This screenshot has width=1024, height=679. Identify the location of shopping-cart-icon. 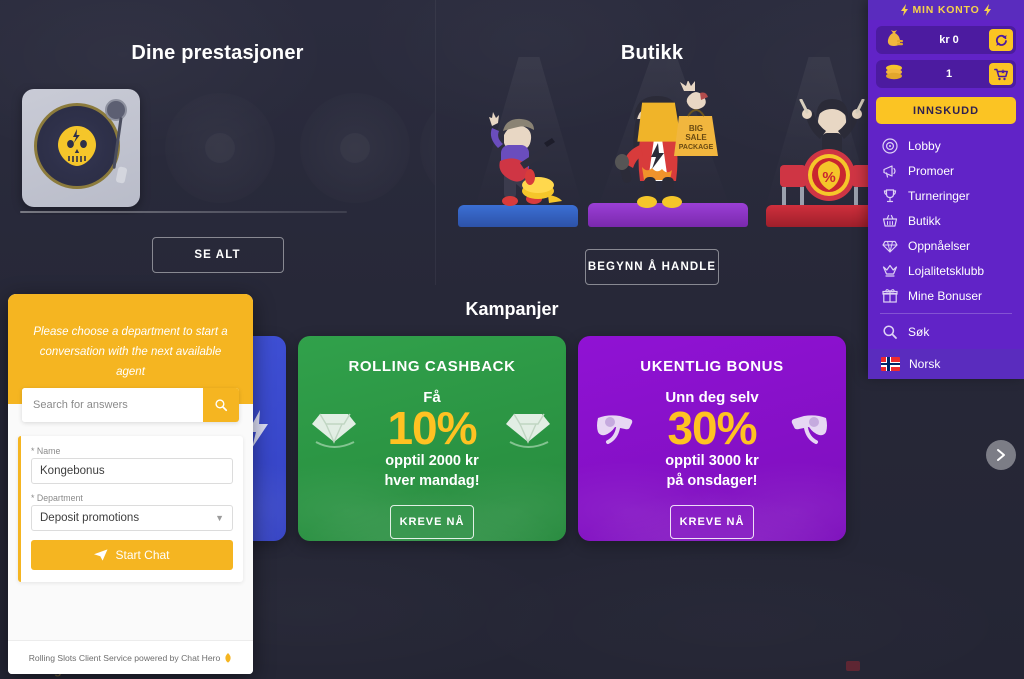
(1001, 74).